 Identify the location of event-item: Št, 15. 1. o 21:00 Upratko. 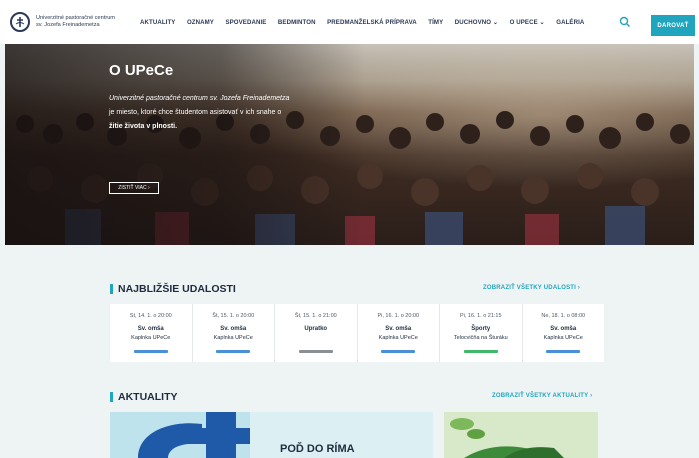
(316, 333).